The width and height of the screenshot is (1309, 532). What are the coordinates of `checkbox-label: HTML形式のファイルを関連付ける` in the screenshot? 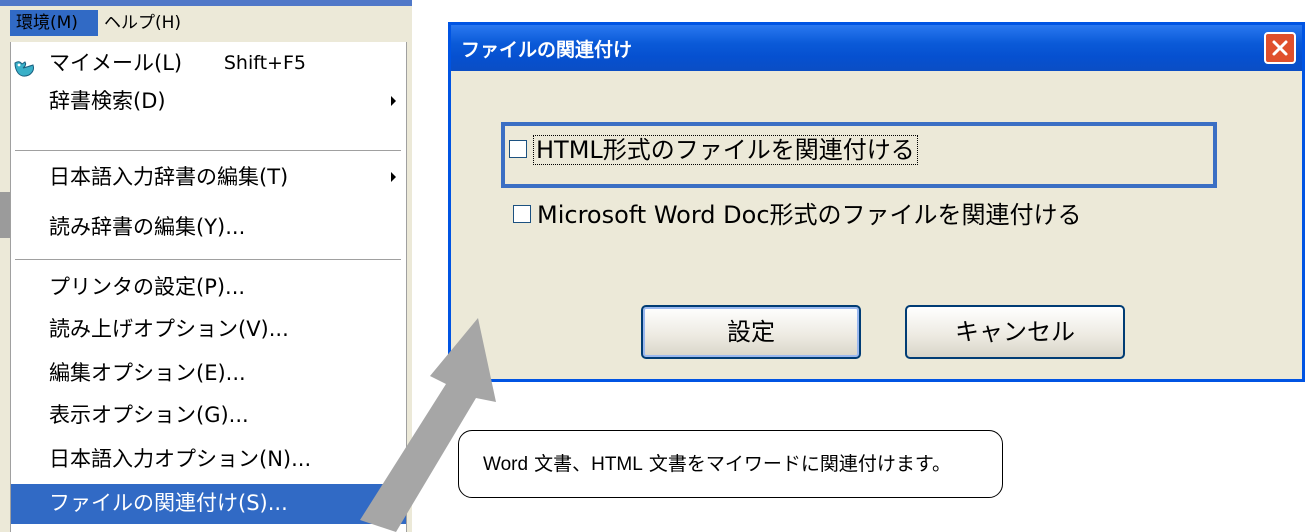 It's located at (725, 150).